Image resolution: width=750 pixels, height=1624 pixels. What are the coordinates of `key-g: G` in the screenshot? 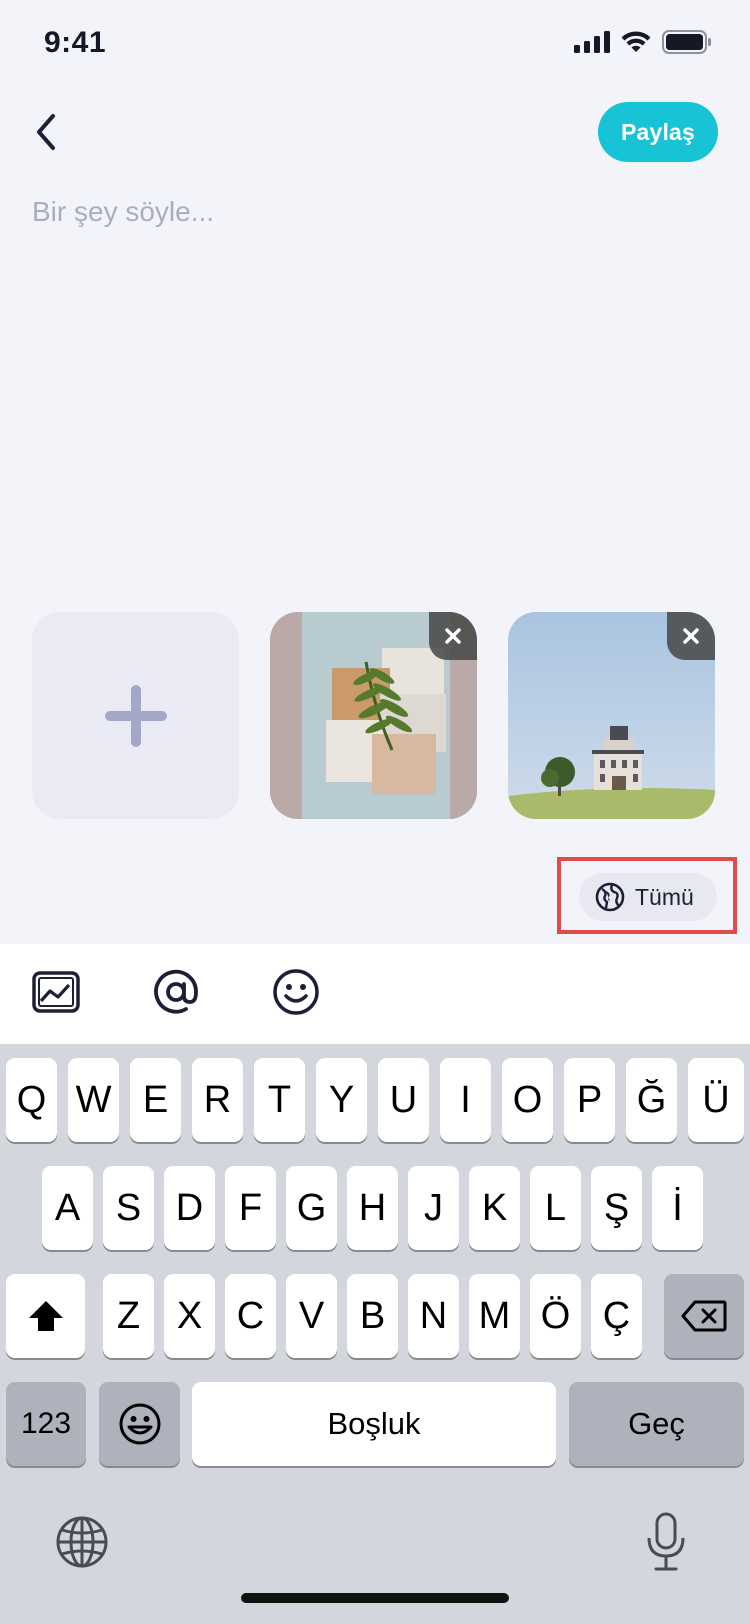 It's located at (311, 1208).